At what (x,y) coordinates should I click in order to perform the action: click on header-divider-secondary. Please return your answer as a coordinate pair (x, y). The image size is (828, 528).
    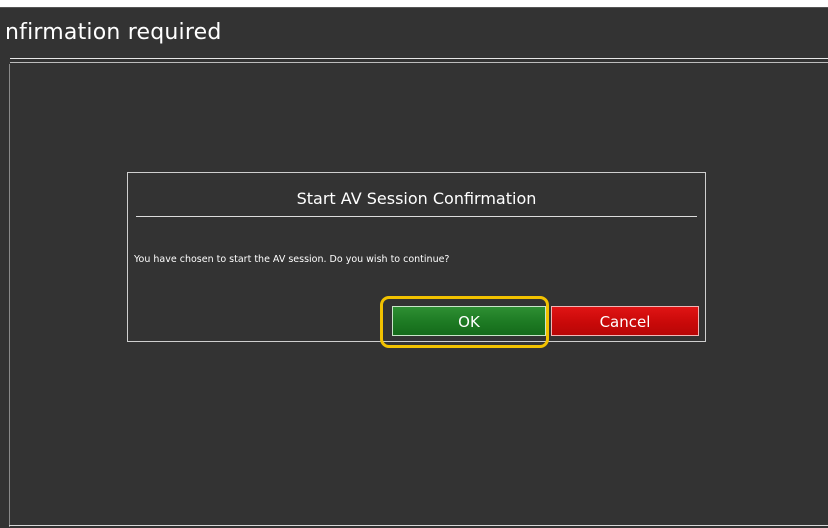
    Looking at the image, I should click on (419, 62).